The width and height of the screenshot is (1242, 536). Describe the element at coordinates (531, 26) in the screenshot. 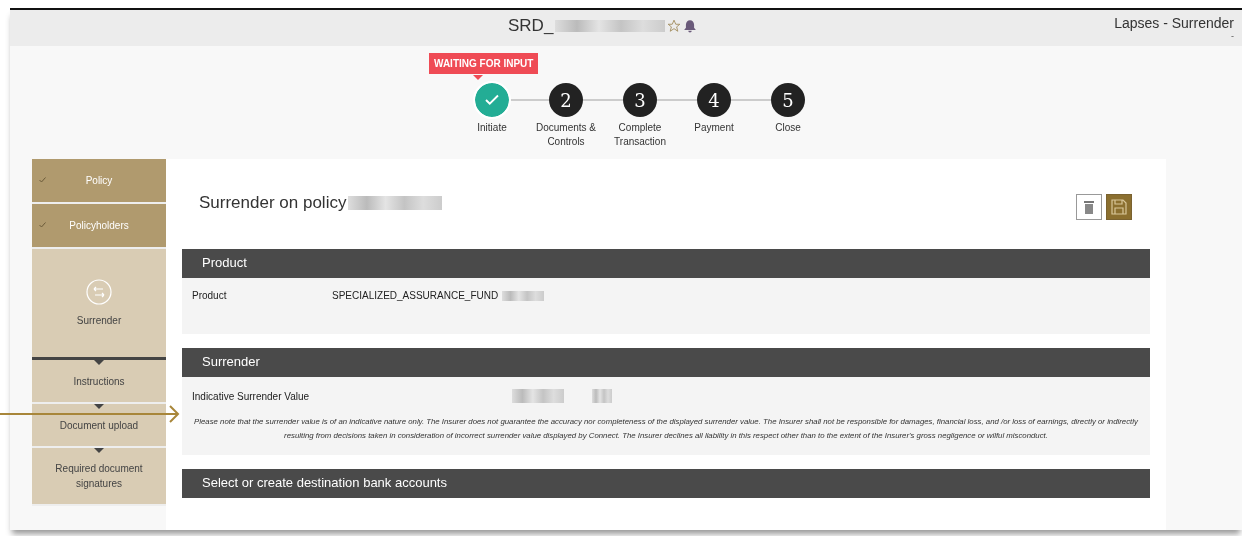

I see `case-title: SRD_` at that location.